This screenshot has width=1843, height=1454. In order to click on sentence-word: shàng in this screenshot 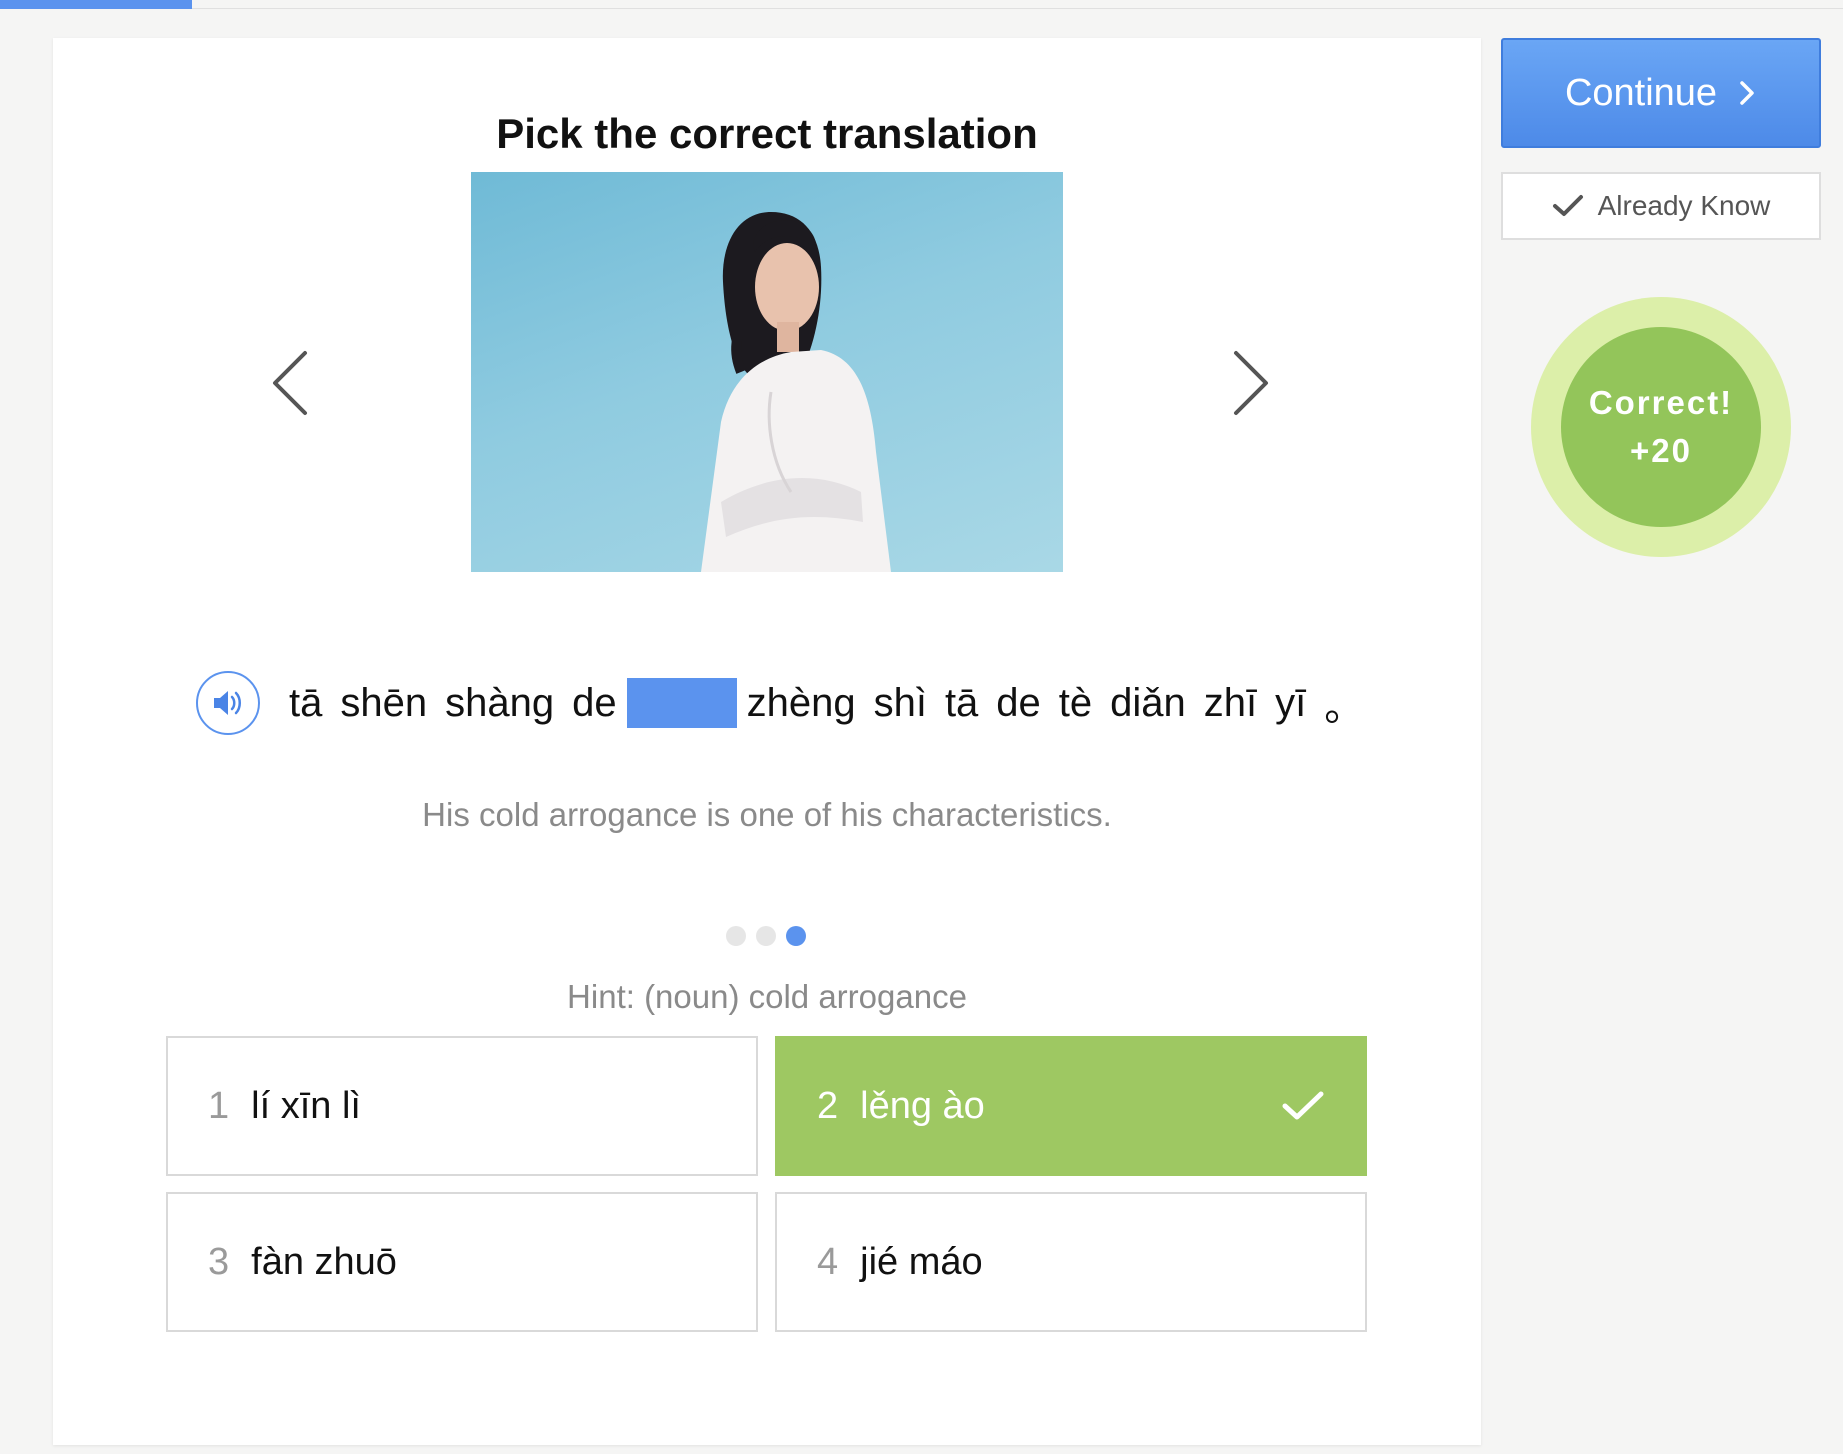, I will do `click(500, 702)`.